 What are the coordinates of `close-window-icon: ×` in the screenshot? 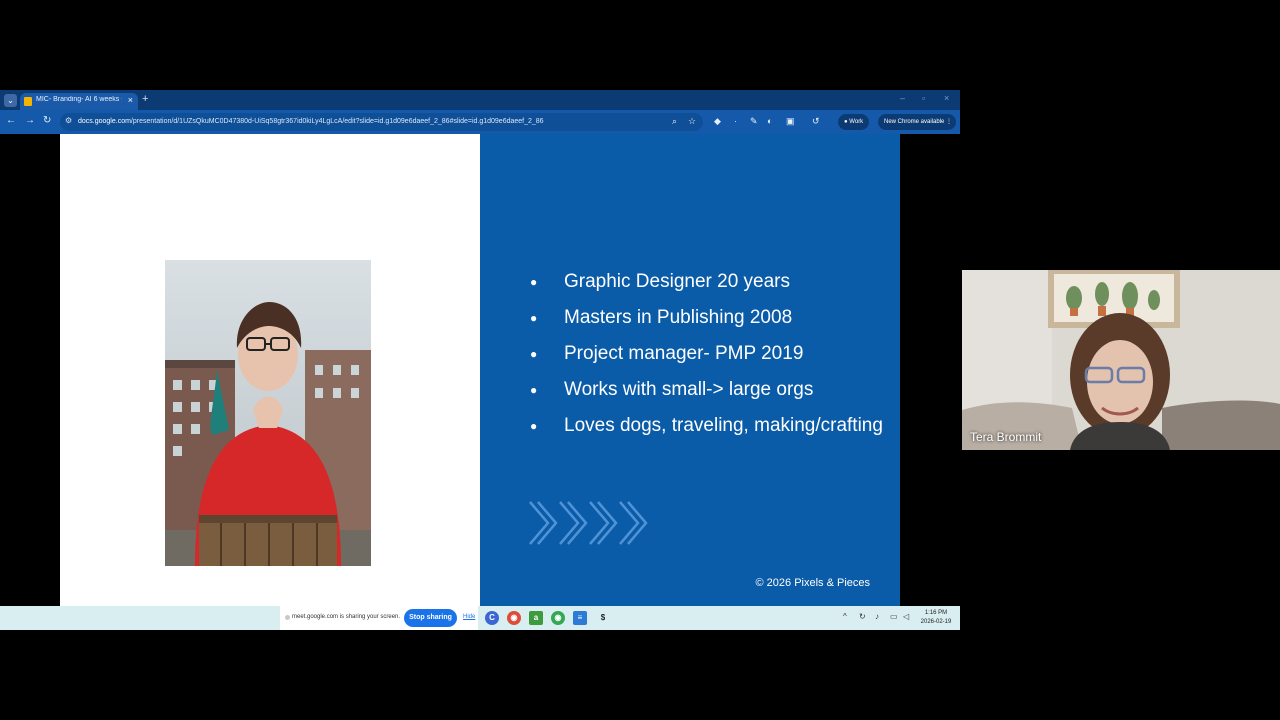 It's located at (946, 98).